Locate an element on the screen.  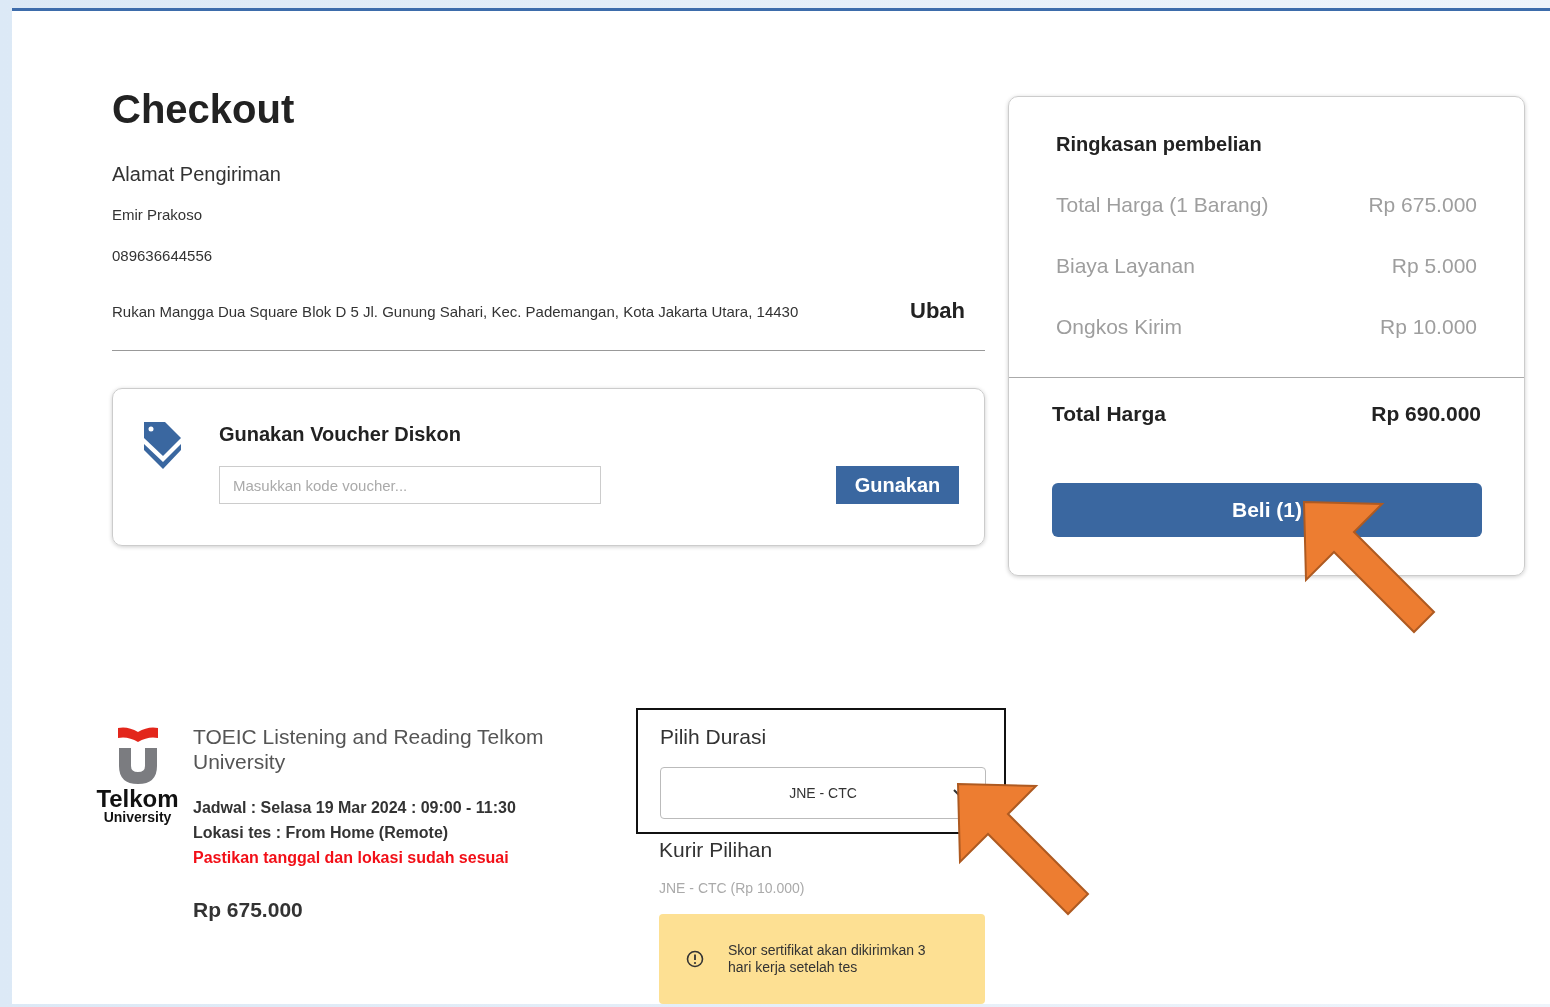
tag-icon is located at coordinates (163, 446).